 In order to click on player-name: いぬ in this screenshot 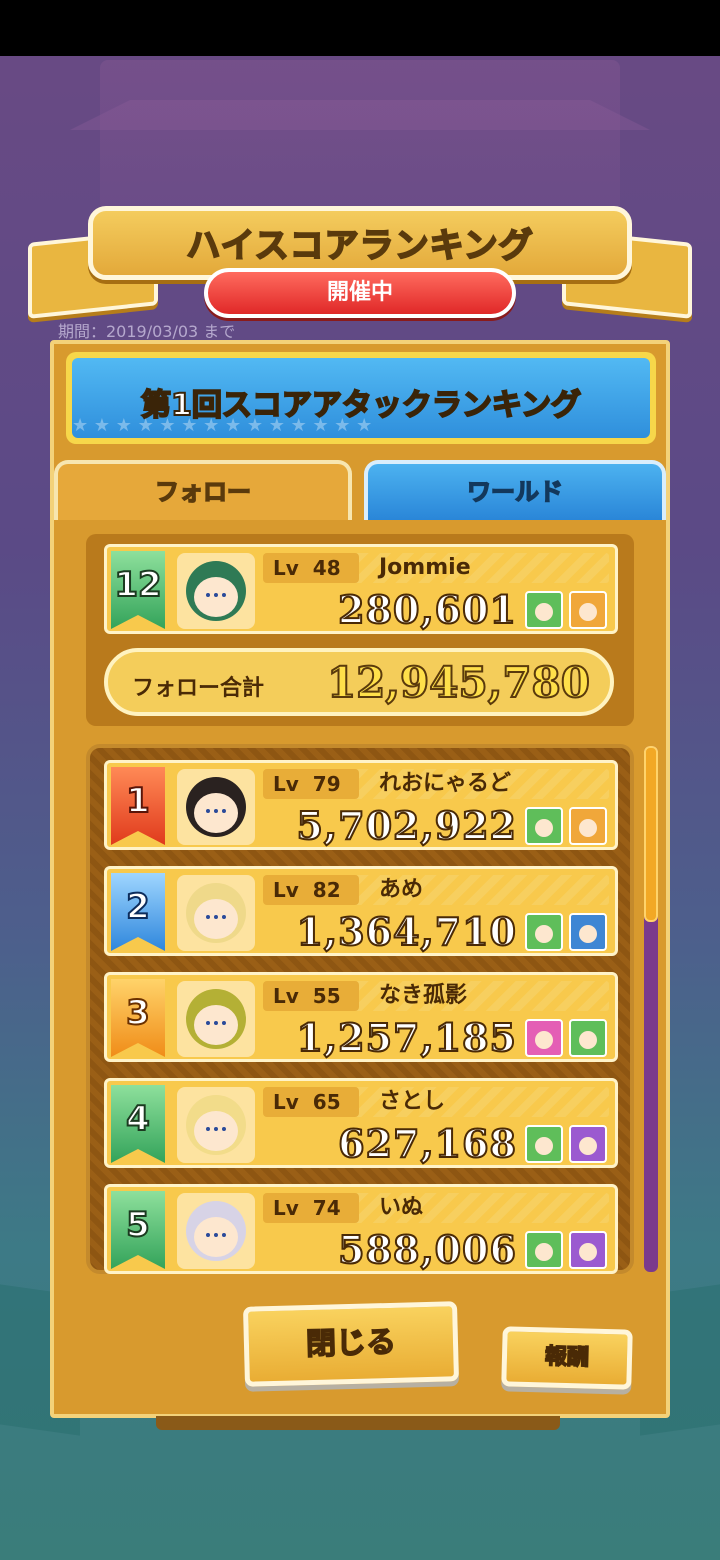, I will do `click(401, 1207)`.